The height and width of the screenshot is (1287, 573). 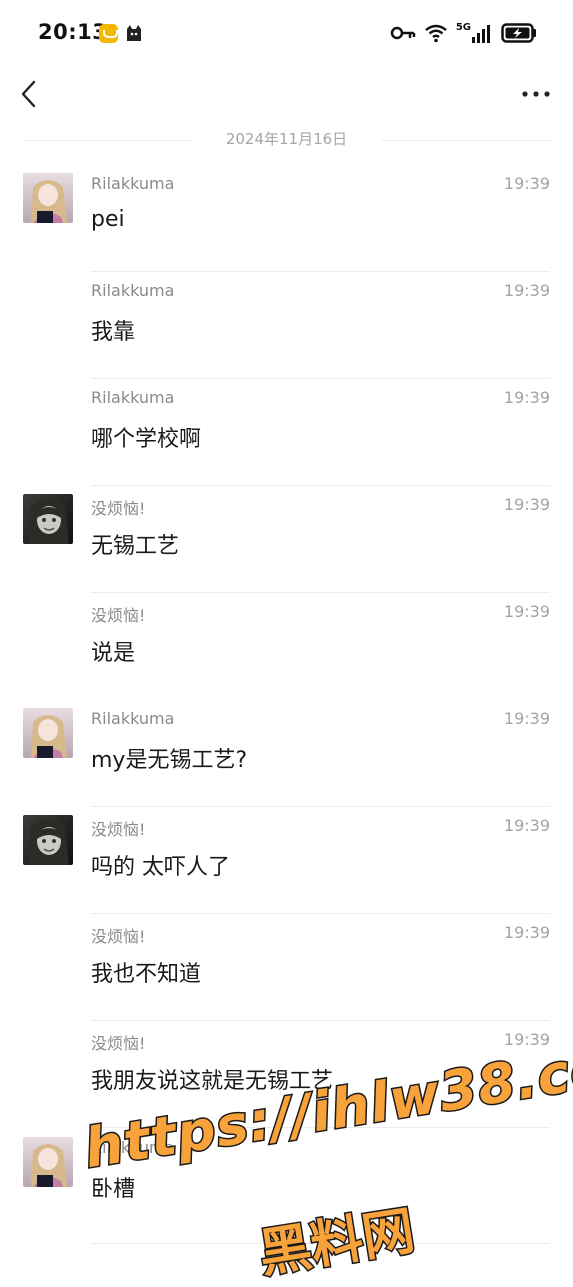 What do you see at coordinates (286, 325) in the screenshot?
I see `message-item: Rilakkuma 19:39 我靠` at bounding box center [286, 325].